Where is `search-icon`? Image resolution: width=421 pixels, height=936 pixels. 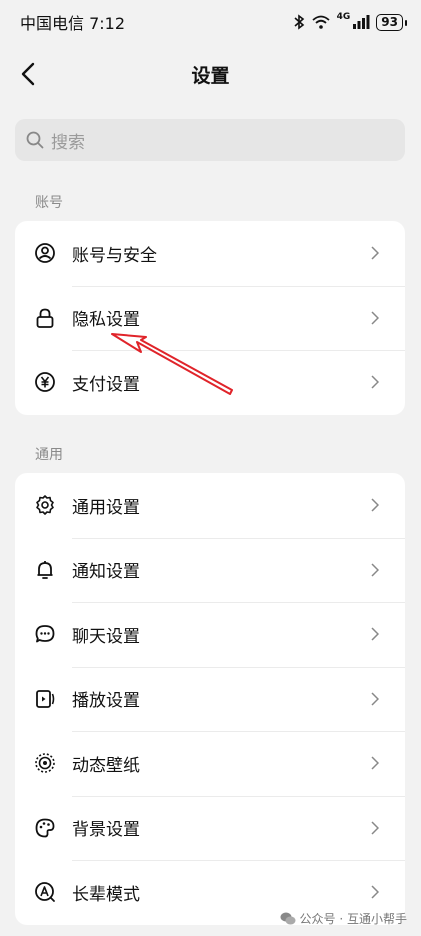 search-icon is located at coordinates (35, 140).